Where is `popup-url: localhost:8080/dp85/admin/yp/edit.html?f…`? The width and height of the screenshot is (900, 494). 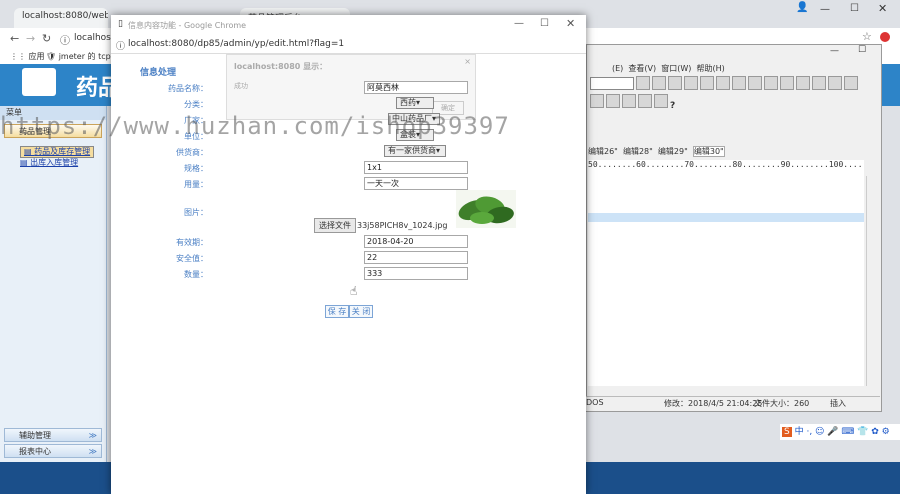 popup-url: localhost:8080/dp85/admin/yp/edit.html?f… is located at coordinates (236, 44).